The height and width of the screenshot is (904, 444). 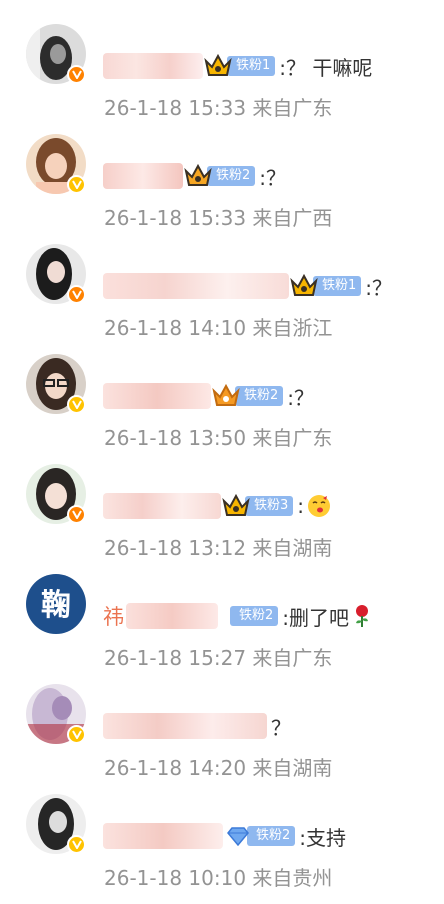 What do you see at coordinates (175, 878) in the screenshot?
I see `comment-time: 26-1-18 10:10` at bounding box center [175, 878].